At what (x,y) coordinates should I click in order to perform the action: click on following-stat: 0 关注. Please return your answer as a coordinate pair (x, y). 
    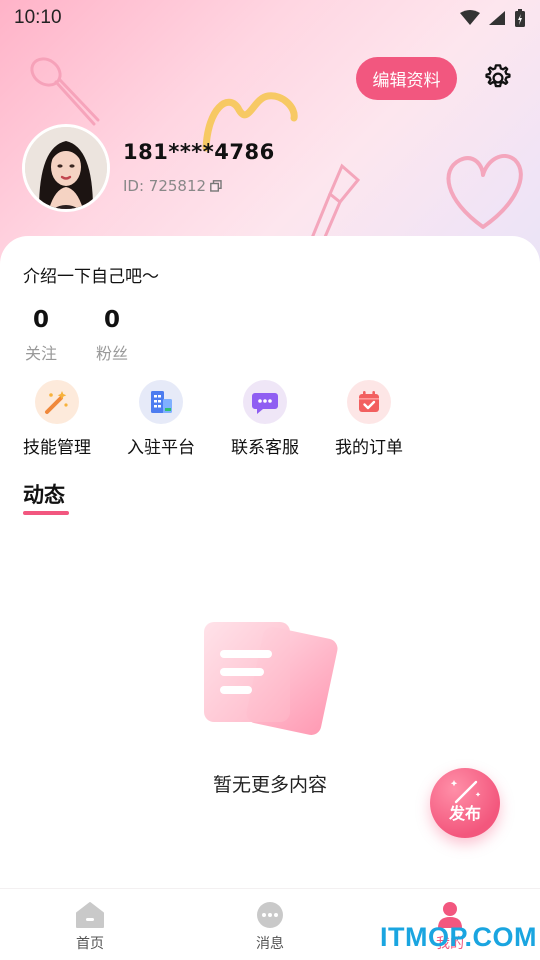
    Looking at the image, I should click on (41, 335).